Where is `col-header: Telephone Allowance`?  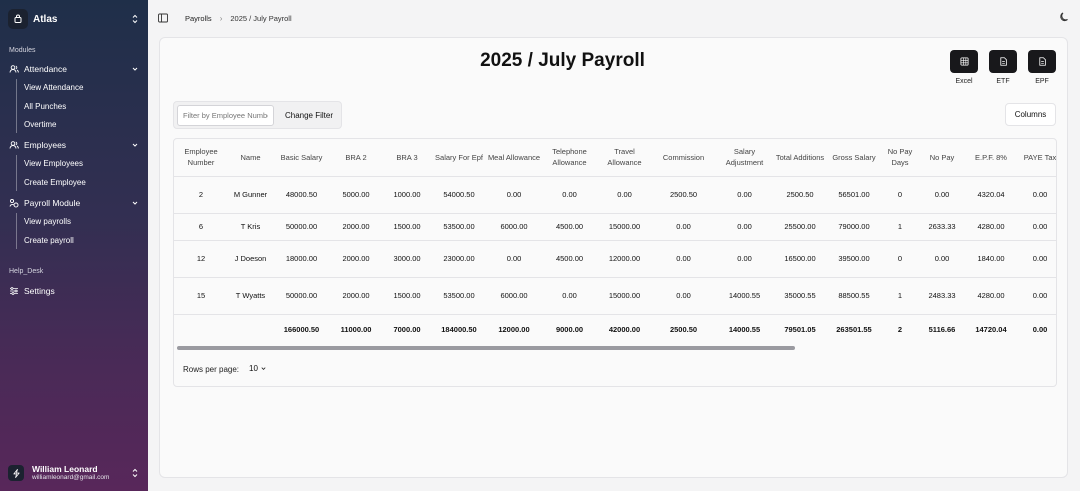 col-header: Telephone Allowance is located at coordinates (569, 158).